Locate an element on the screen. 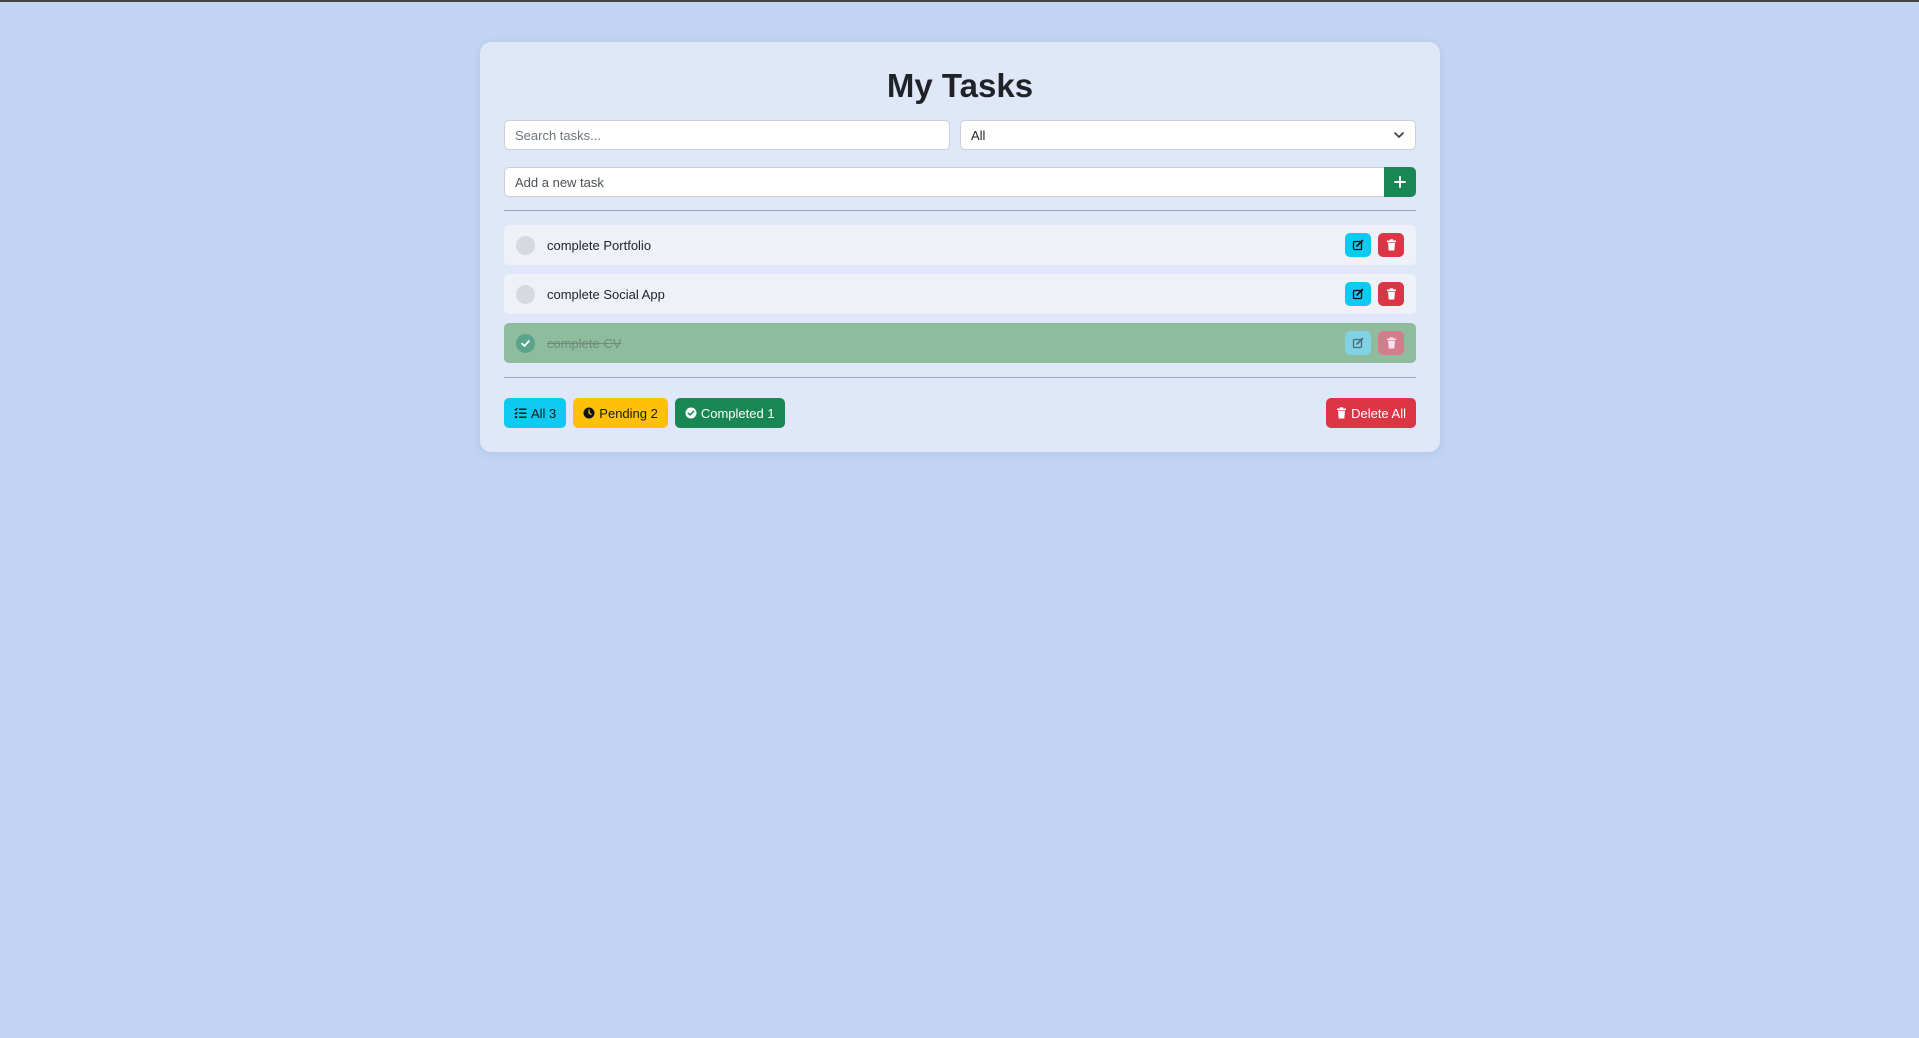 This screenshot has width=1919, height=1038. checkmark-icon is located at coordinates (525, 343).